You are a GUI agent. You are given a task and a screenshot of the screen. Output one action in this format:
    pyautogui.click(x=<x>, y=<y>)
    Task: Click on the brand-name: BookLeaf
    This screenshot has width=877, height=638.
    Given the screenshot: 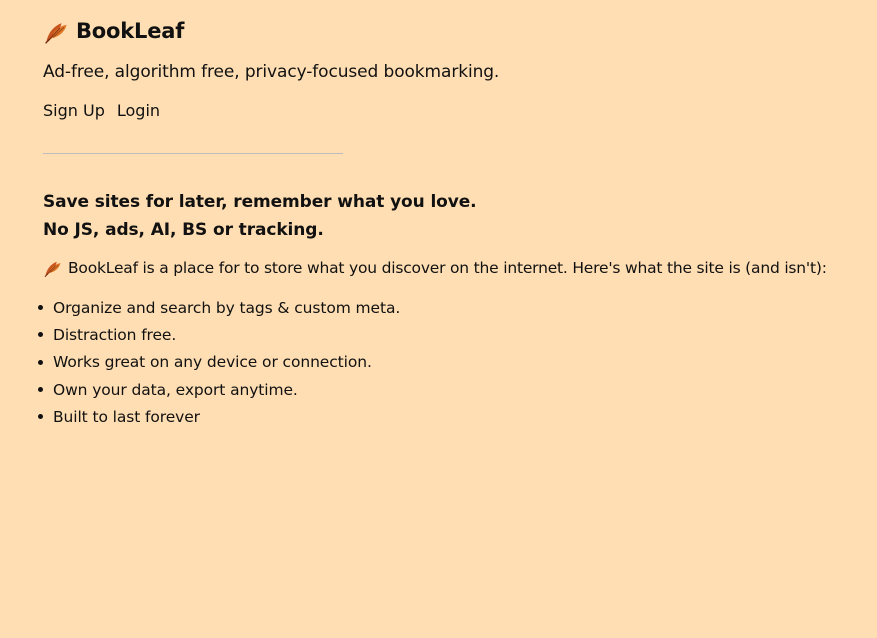 What is the action you would take?
    pyautogui.click(x=130, y=31)
    